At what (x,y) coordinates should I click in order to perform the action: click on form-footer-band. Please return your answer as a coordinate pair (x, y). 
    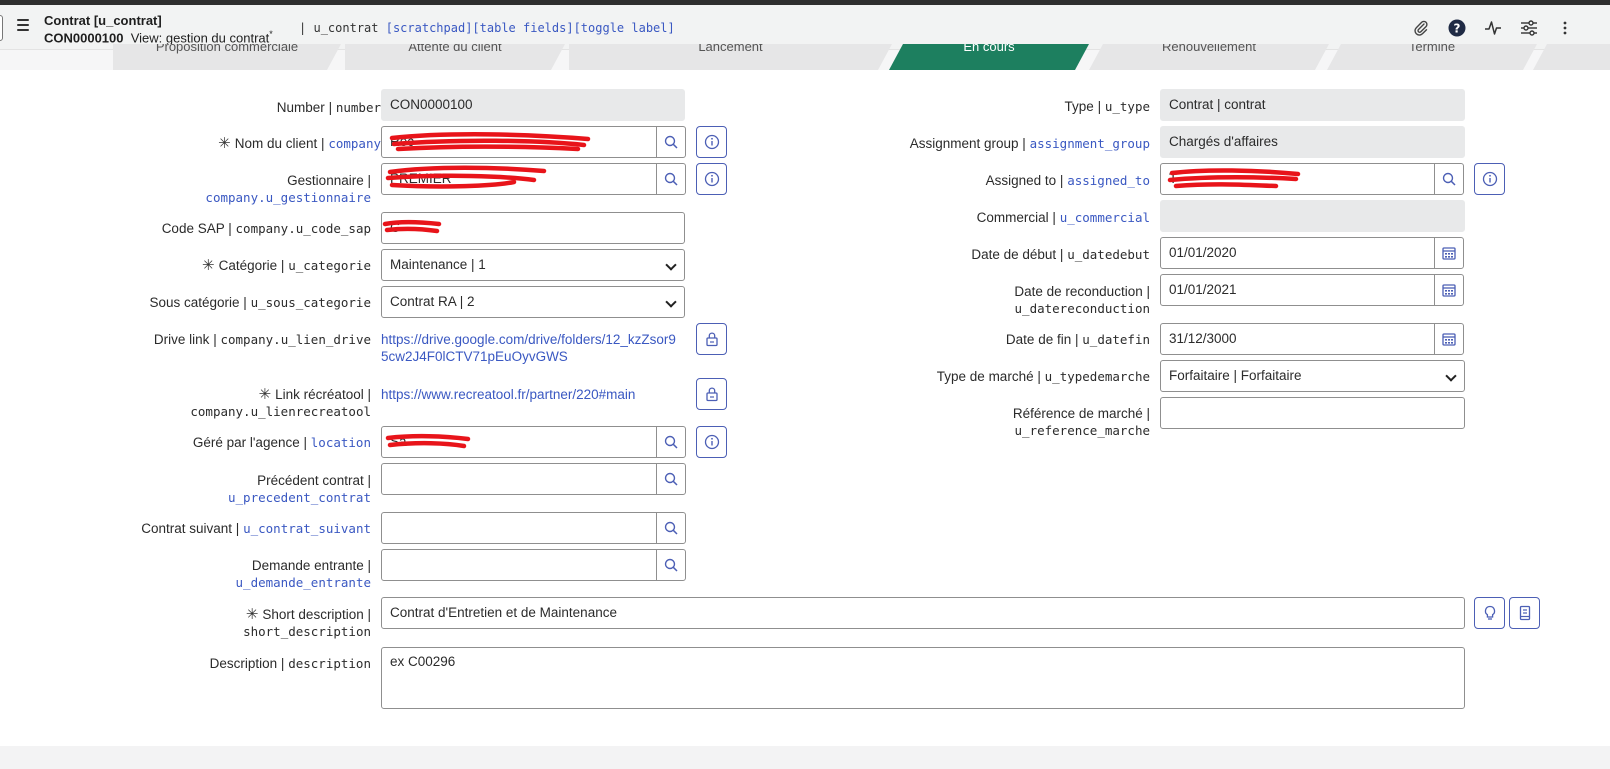
    Looking at the image, I should click on (805, 757).